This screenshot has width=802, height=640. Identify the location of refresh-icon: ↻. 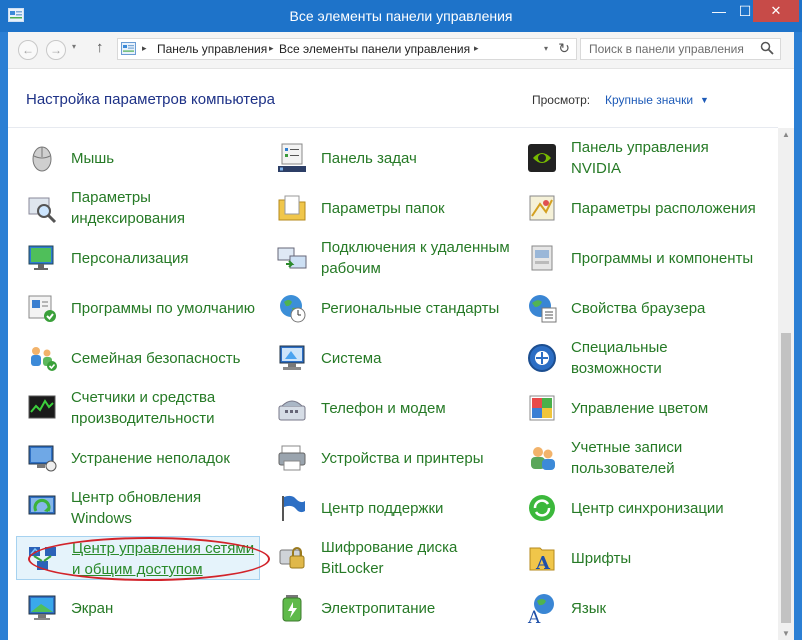
(564, 48).